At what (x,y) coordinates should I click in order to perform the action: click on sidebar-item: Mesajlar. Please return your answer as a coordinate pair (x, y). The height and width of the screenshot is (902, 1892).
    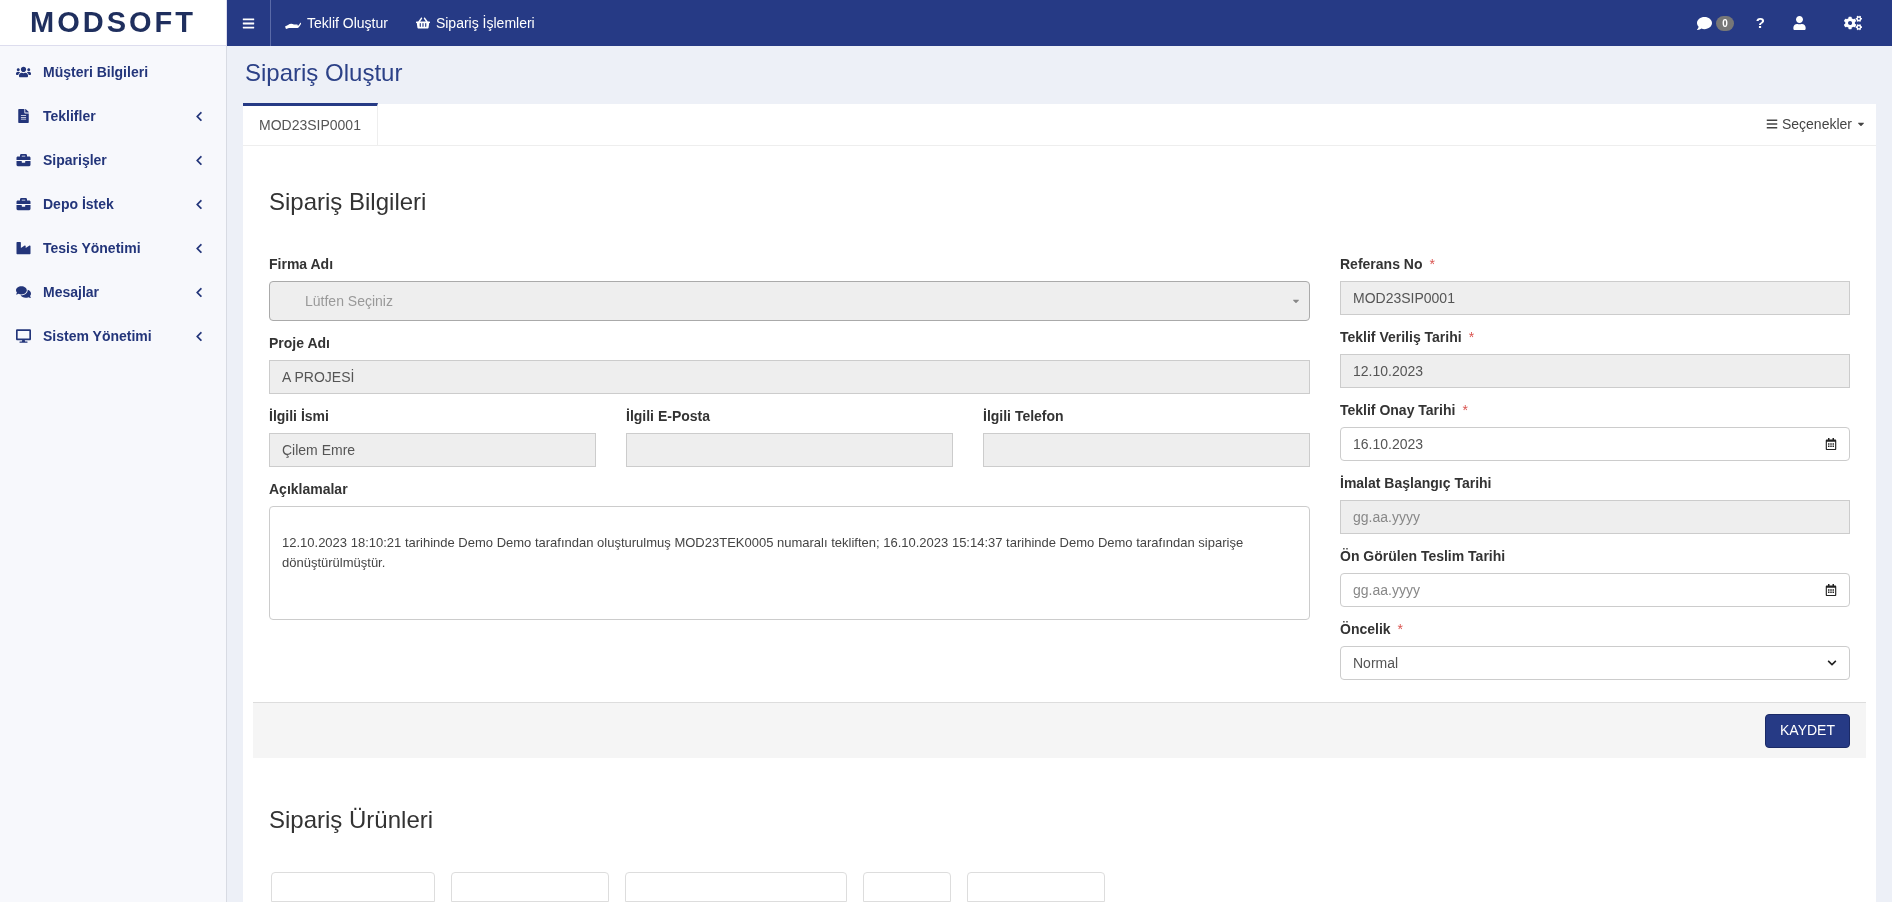
    Looking at the image, I should click on (113, 292).